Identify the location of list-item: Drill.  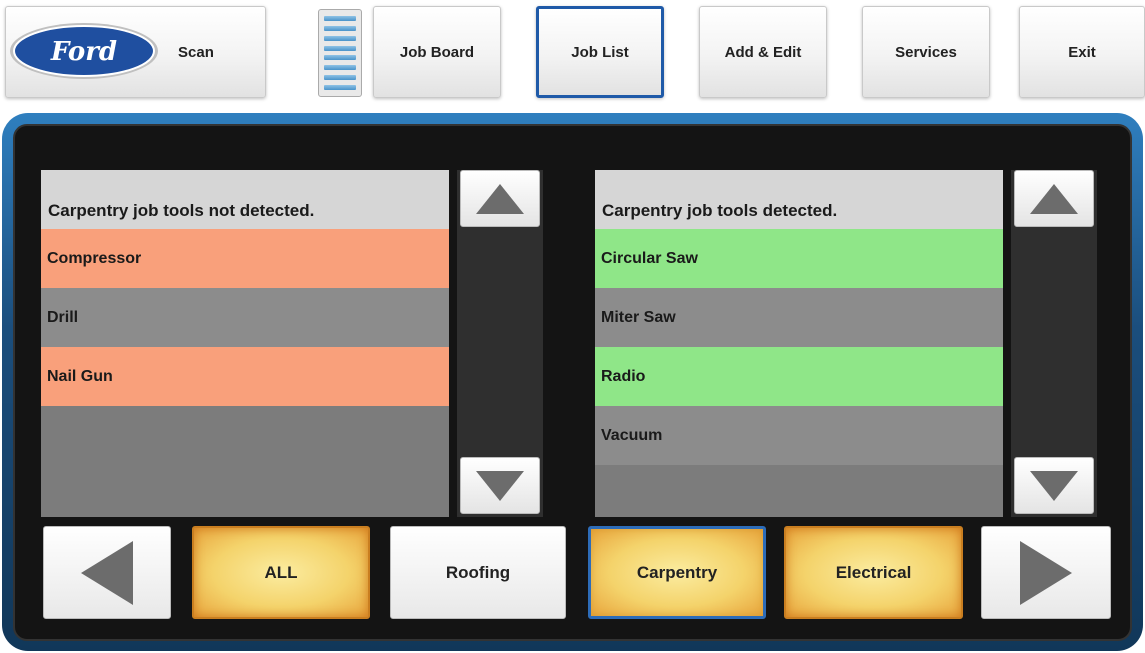
(245, 317).